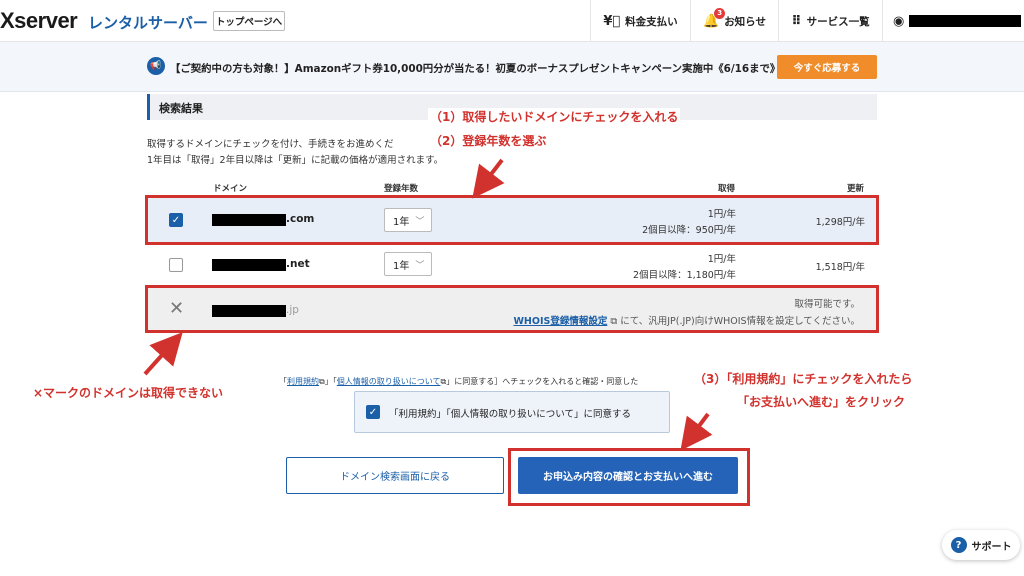  I want to click on arrow-to-x-mark, so click(163, 354).